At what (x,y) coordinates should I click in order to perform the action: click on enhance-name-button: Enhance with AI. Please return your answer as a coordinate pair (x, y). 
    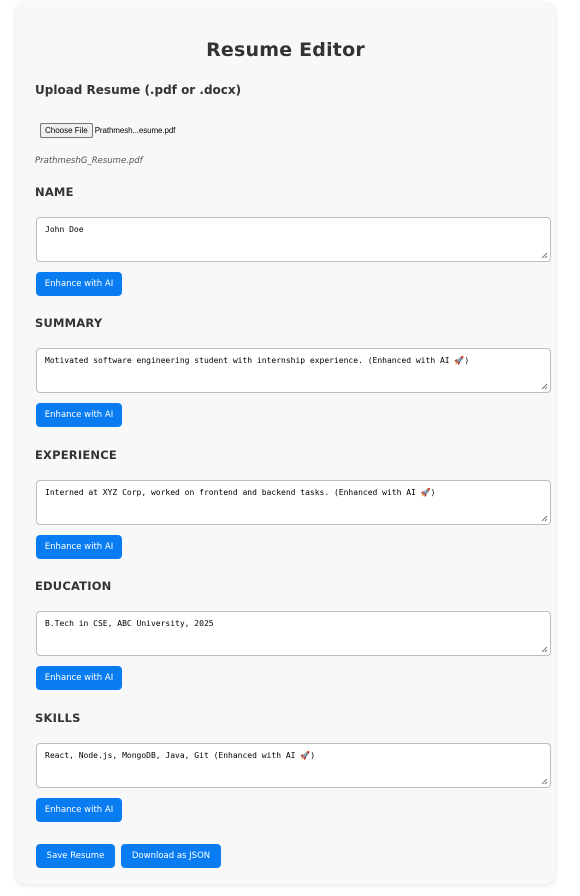
    Looking at the image, I should click on (79, 284).